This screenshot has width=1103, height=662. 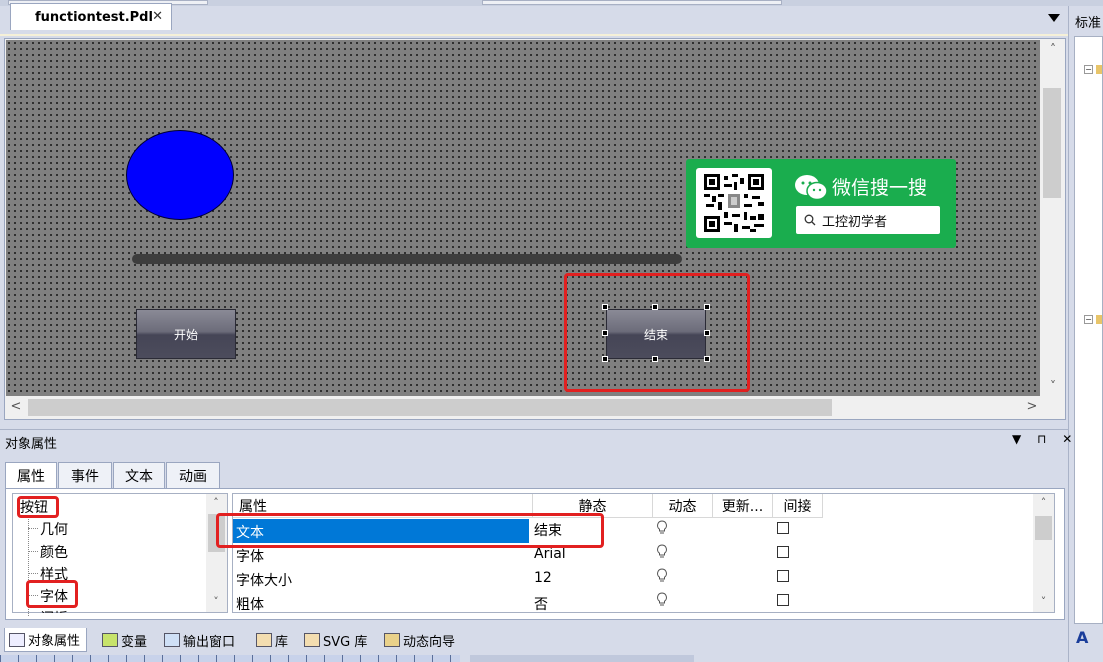 I want to click on tree-item-color: 颜色, so click(x=54, y=552).